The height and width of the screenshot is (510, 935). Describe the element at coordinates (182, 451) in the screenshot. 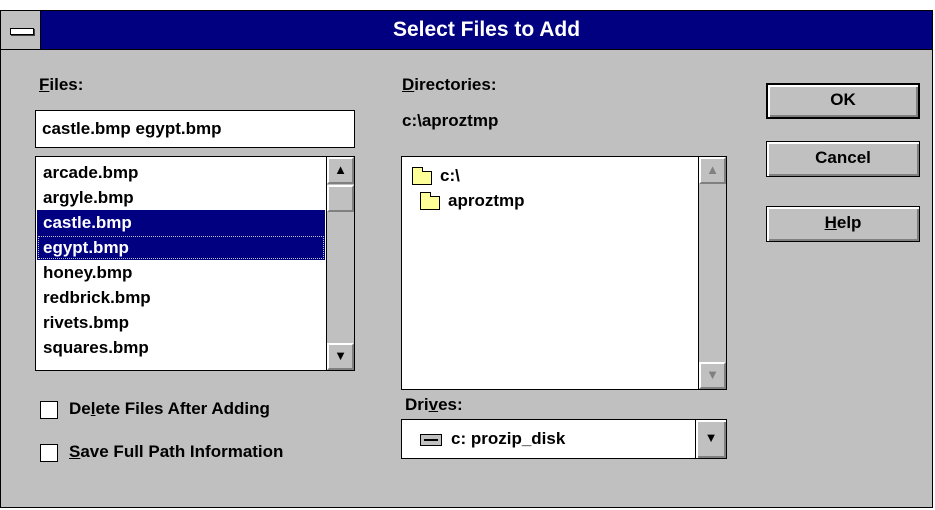

I see `save-label-rest: ave Full Path Information` at that location.